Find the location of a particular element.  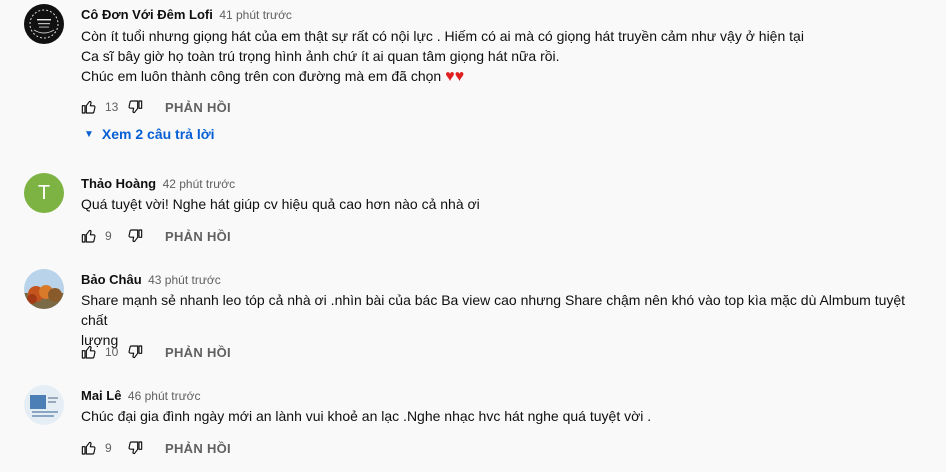

comment-time: 41 phút trước is located at coordinates (255, 15).